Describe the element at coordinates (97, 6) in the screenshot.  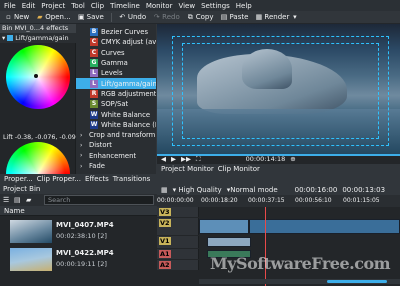
I see `menu-clip: Clip` at that location.